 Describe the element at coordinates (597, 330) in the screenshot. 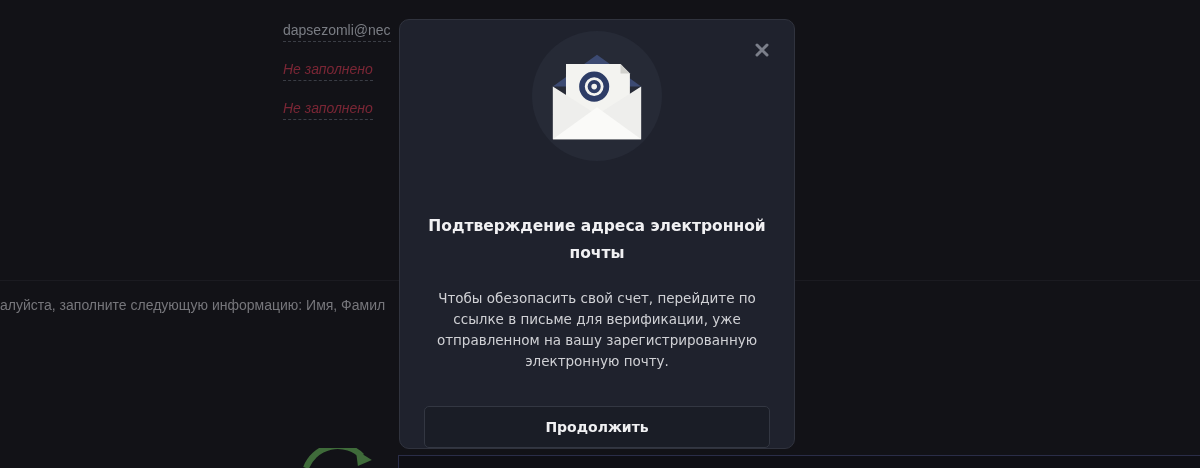

I see `dialog-message: Чтобы обезопасить свой счет, перейдите по ссылке в письме для верификации, уже отправленном на вашу зарегистрированную электронную почту.` at that location.